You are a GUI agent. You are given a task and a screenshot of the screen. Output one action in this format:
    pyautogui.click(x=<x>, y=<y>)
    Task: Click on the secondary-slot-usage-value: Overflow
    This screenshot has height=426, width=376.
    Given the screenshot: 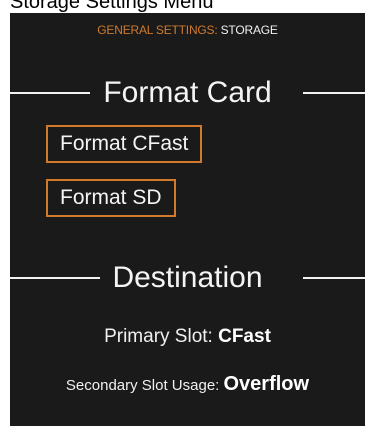 What is the action you would take?
    pyautogui.click(x=266, y=384)
    